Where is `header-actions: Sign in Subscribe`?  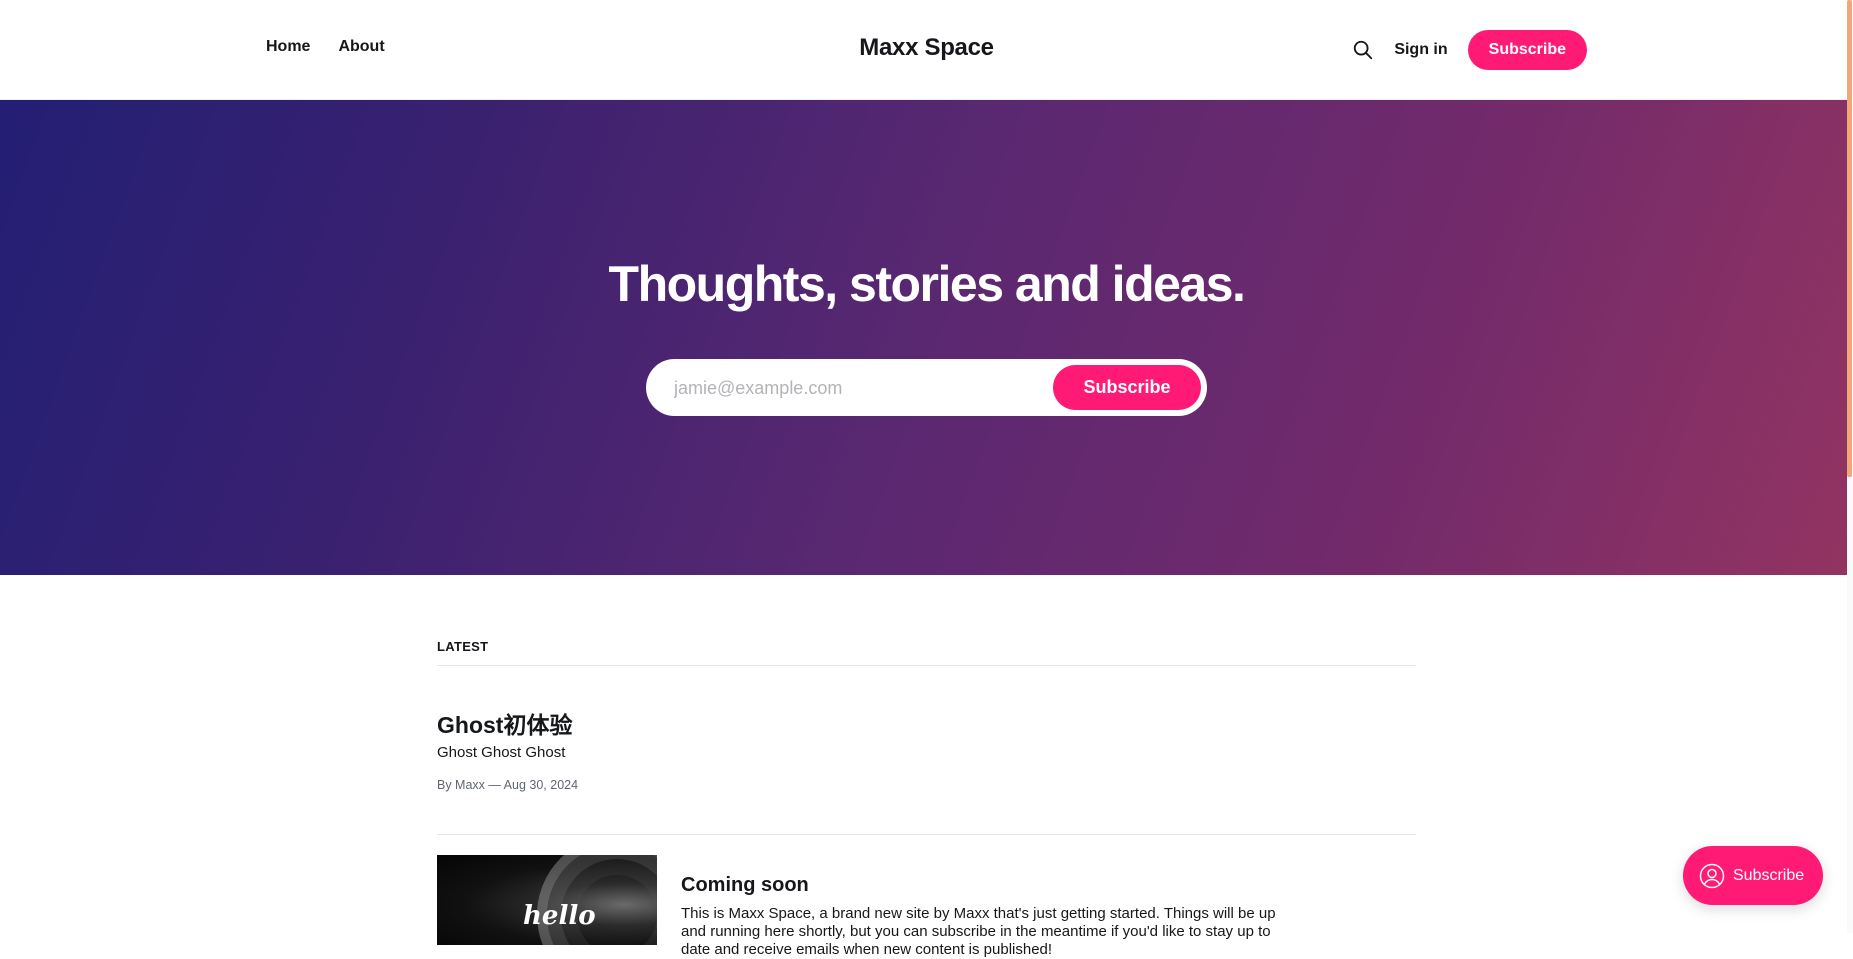
header-actions: Sign in Subscribe is located at coordinates (1469, 50).